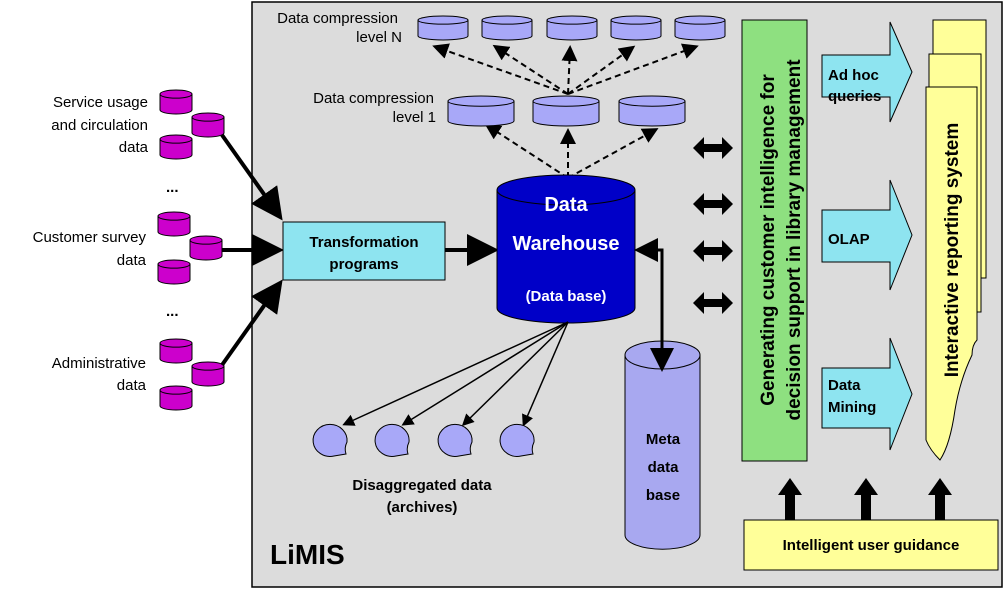  Describe the element at coordinates (565, 244) in the screenshot. I see `warehouse-line-2: Warehouse` at that location.